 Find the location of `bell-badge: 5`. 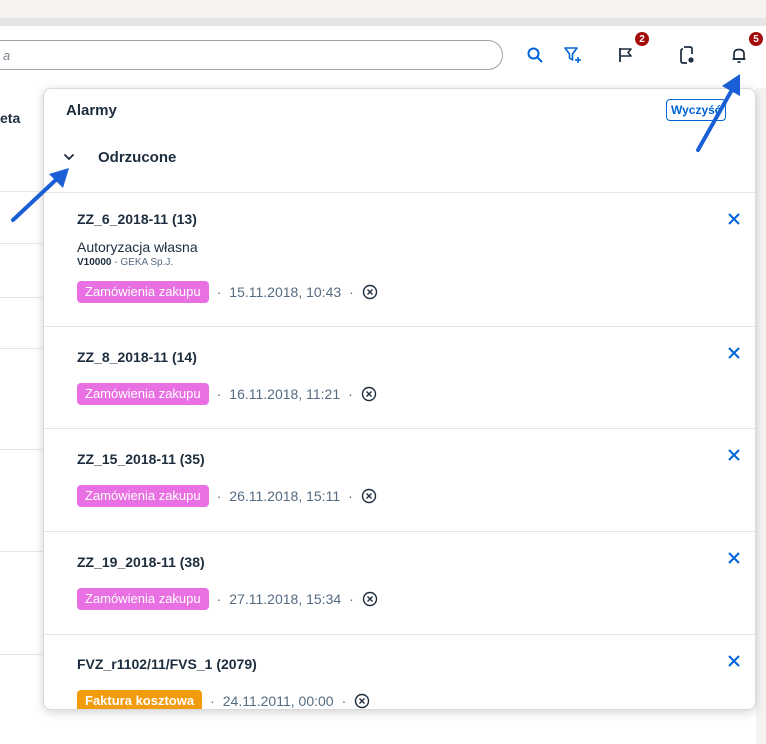

bell-badge: 5 is located at coordinates (756, 39).